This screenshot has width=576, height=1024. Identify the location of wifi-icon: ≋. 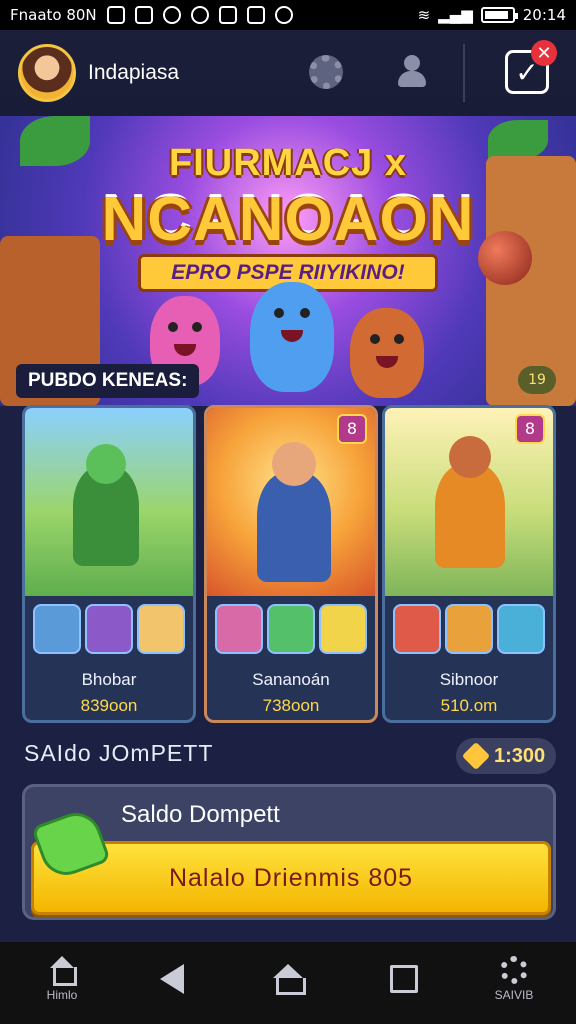
(424, 15).